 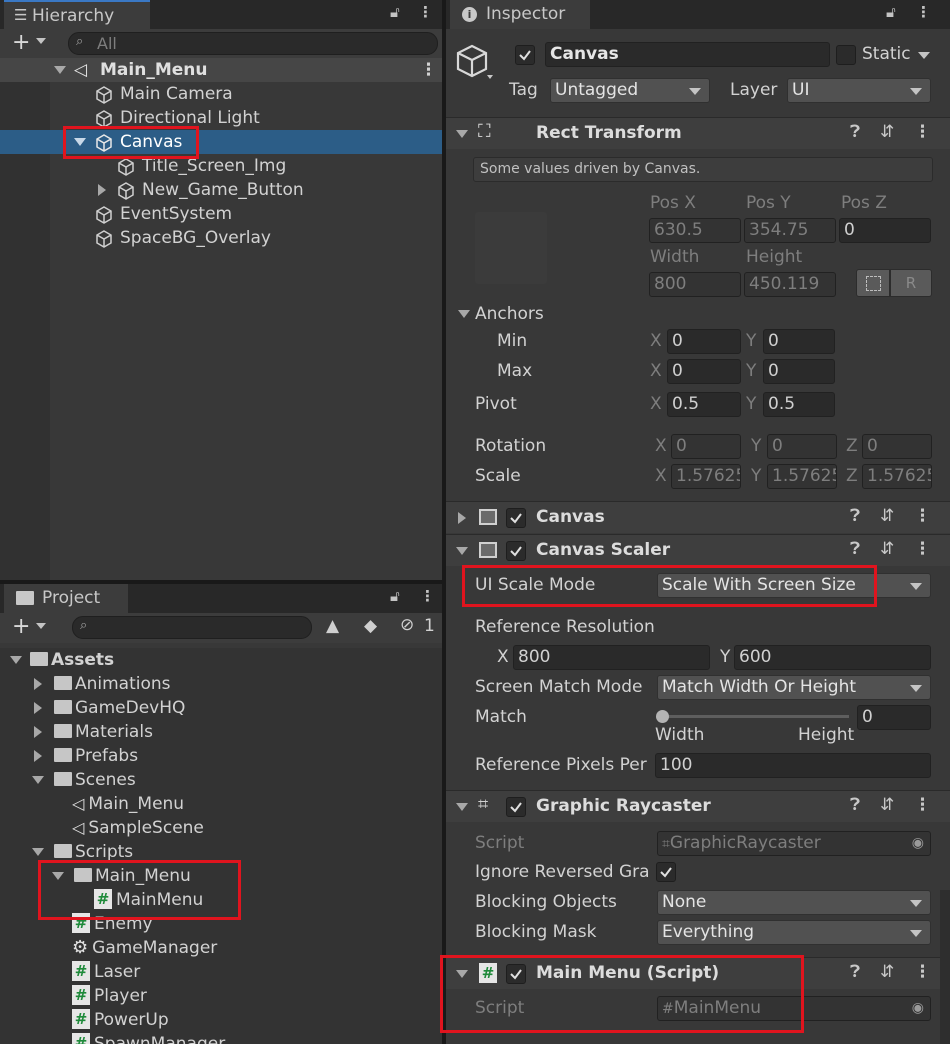 What do you see at coordinates (859, 90) in the screenshot?
I see `layer-dropdown: UI` at bounding box center [859, 90].